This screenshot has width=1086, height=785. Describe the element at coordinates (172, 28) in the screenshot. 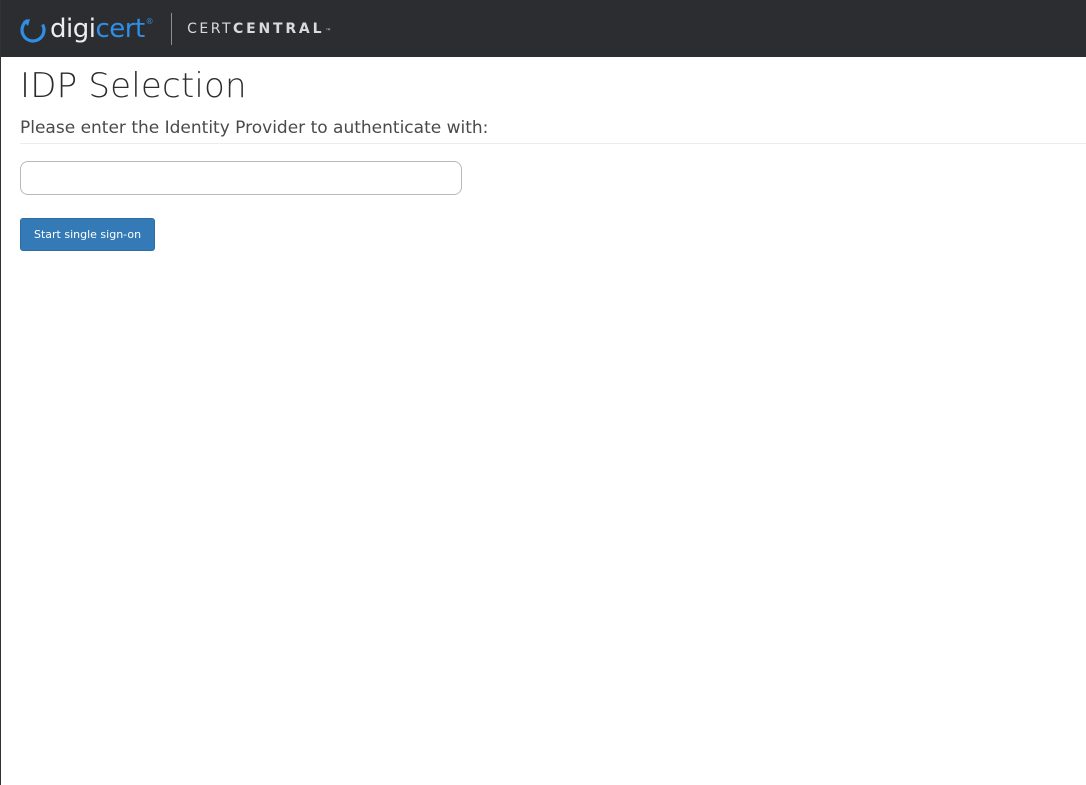

I see `header-divider` at that location.